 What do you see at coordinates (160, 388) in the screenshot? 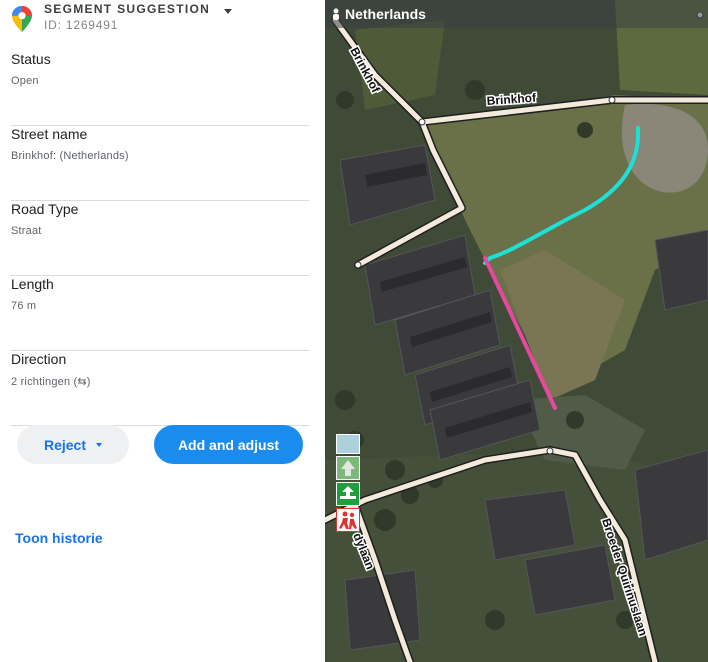
I see `field-direction: Direction 2 richtingen (⇆)` at bounding box center [160, 388].